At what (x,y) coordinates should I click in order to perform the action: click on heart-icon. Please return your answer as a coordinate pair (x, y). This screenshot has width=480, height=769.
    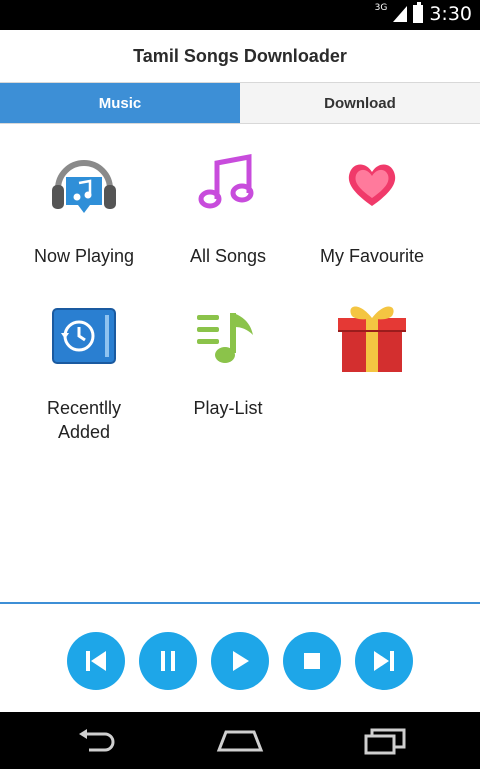
    Looking at the image, I should click on (372, 184).